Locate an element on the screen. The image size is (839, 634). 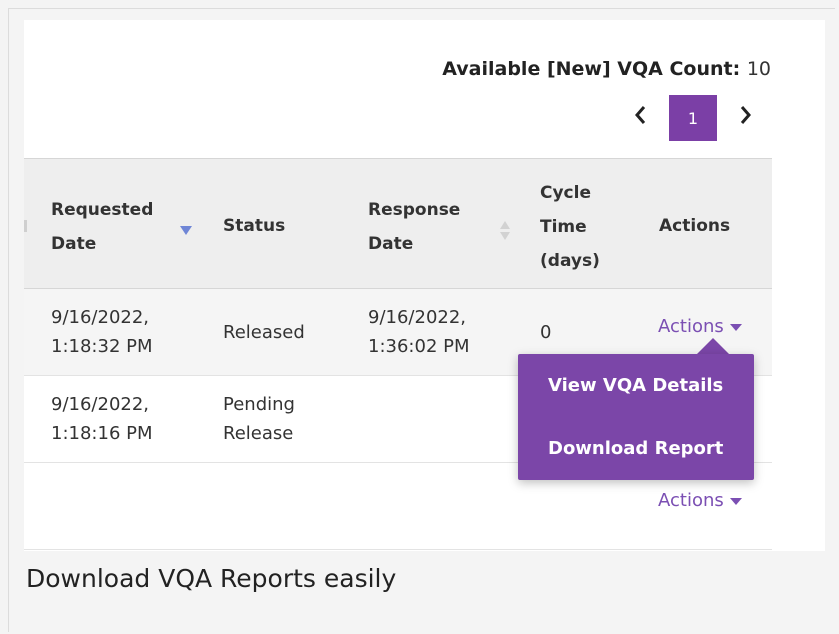
requested-date-cell: 9/16/2022, 1:18:16 PM is located at coordinates (102, 419).